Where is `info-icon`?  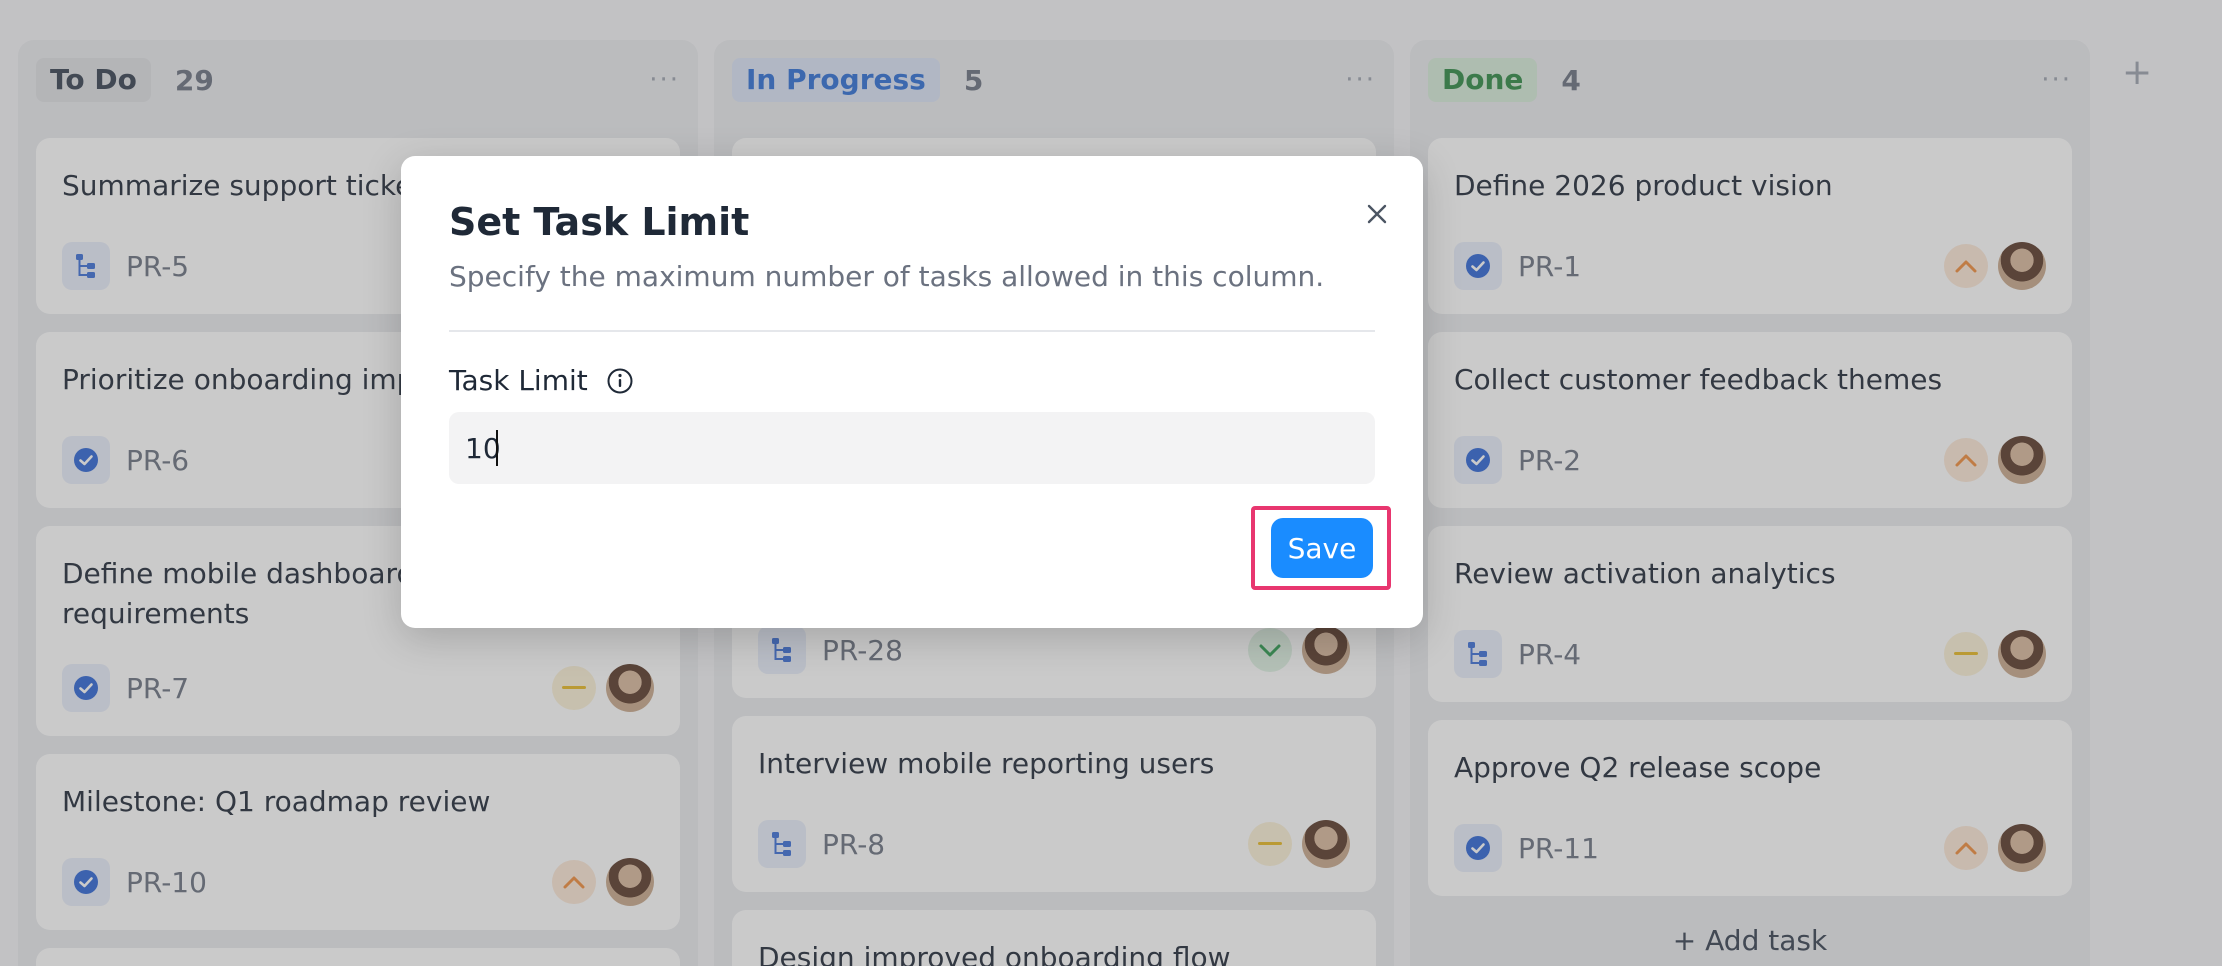
info-icon is located at coordinates (620, 381).